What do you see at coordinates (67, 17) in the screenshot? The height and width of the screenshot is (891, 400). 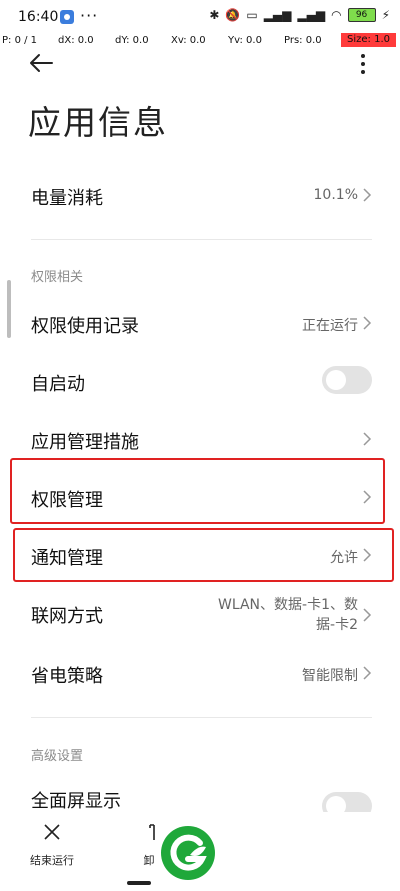 I see `app-notification-icon` at bounding box center [67, 17].